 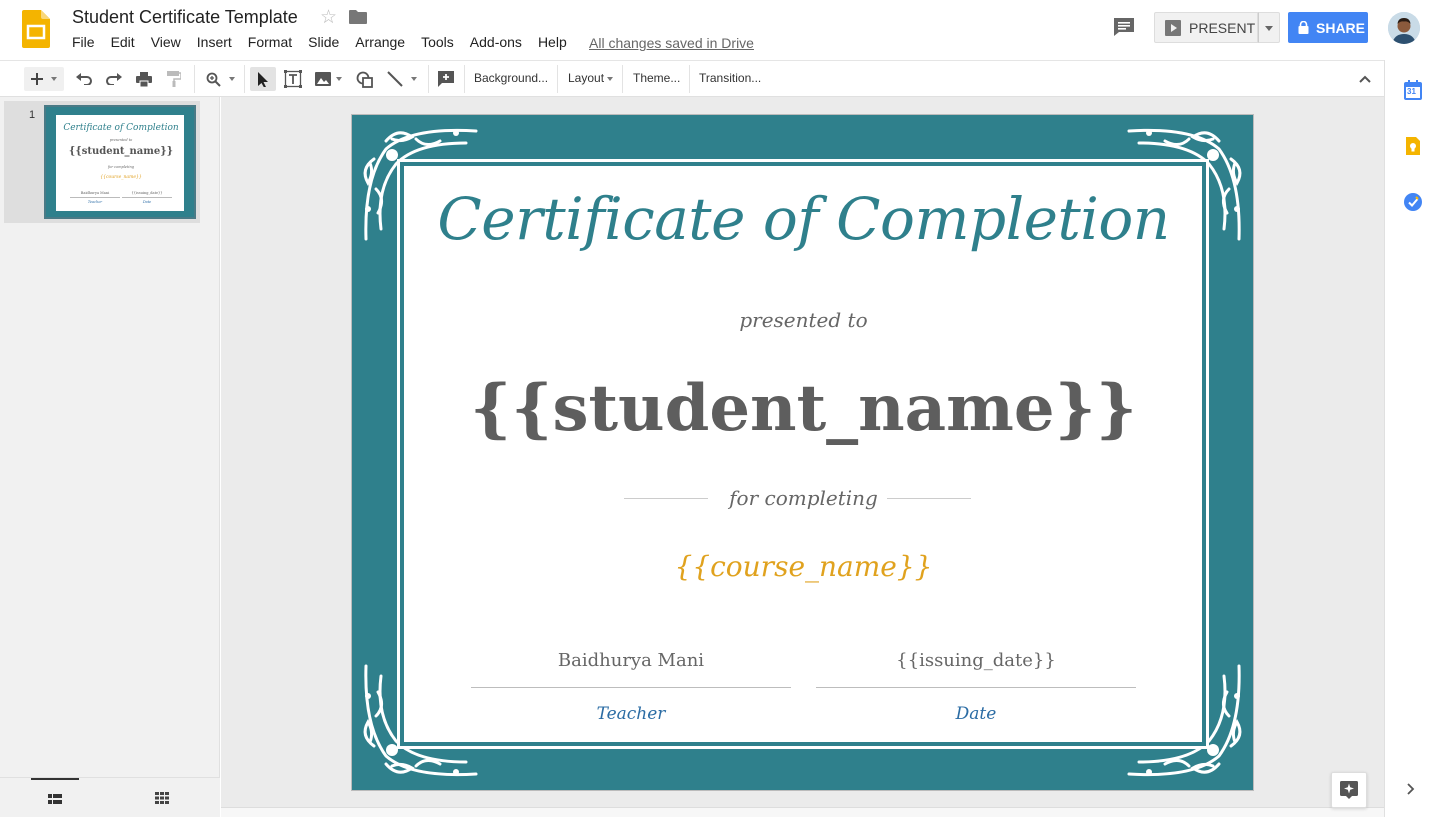 I want to click on grid-view-button, so click(x=162, y=798).